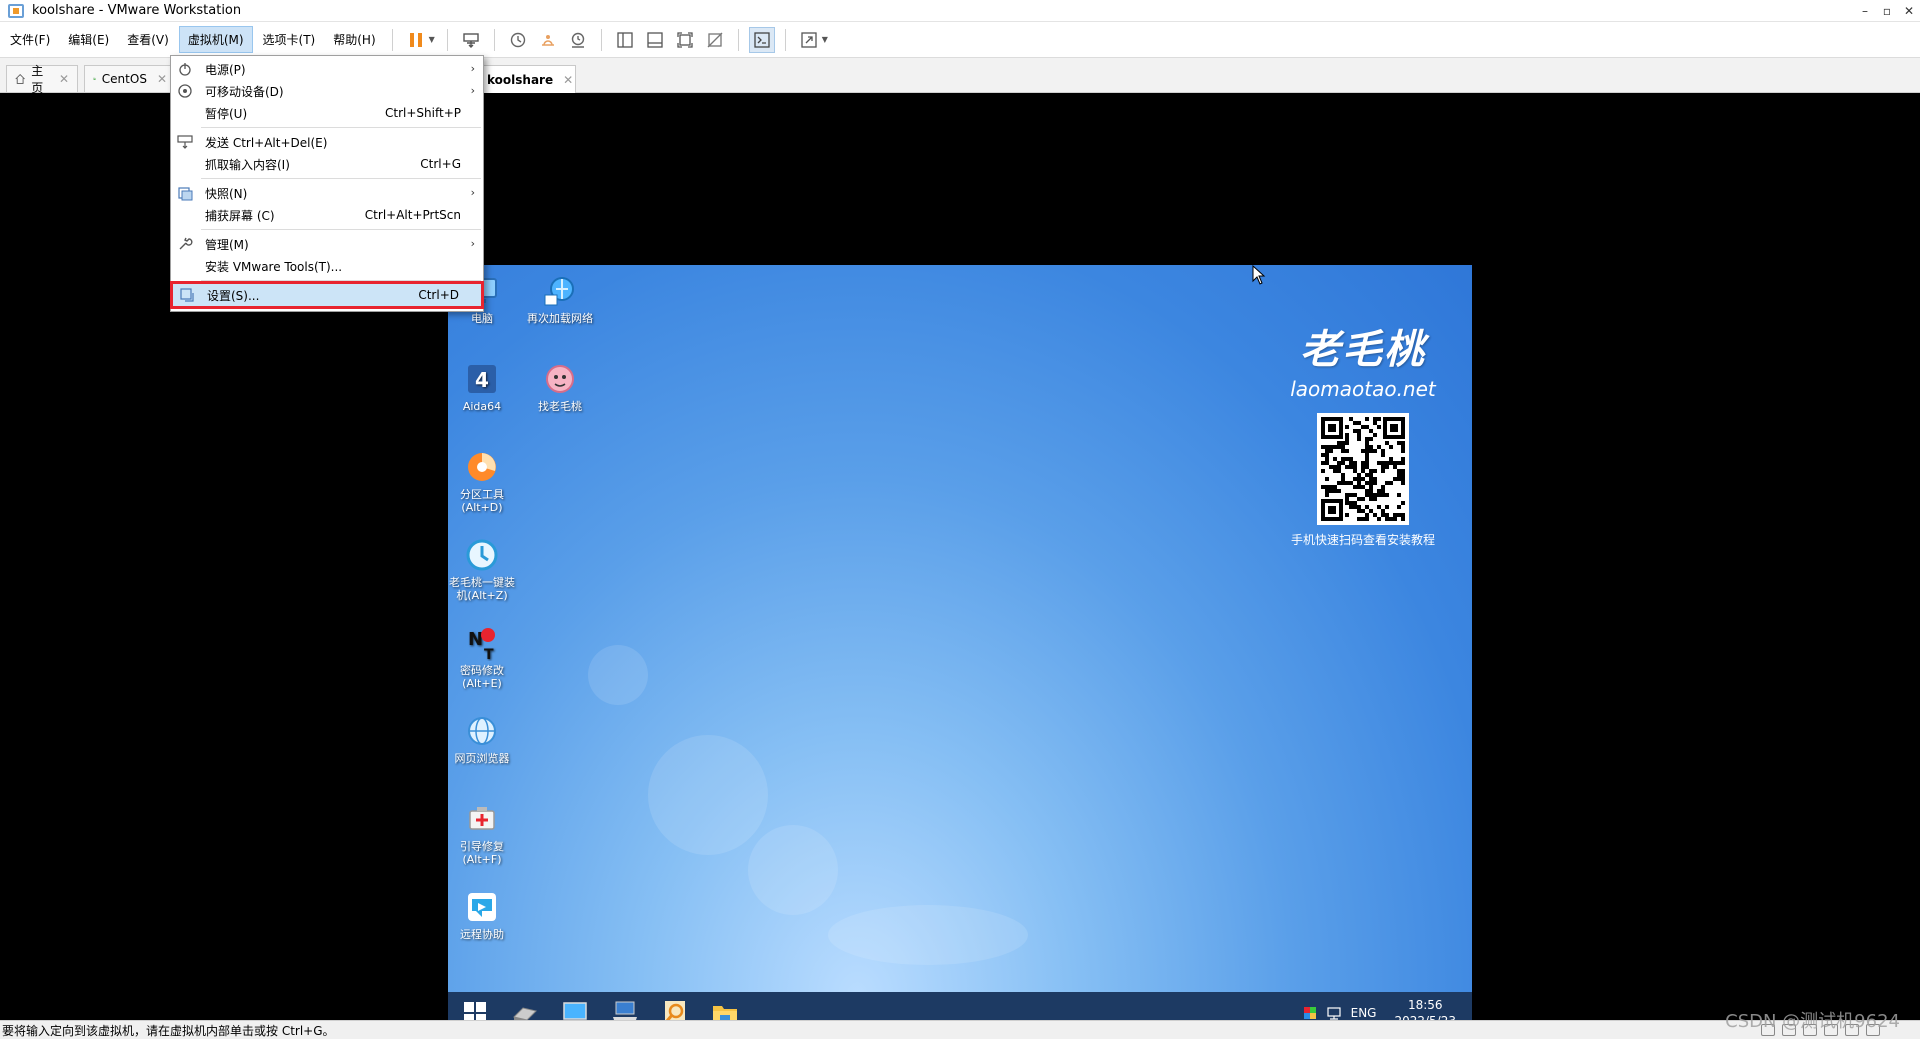 The width and height of the screenshot is (1920, 1039). I want to click on stretch-expand-icon, so click(809, 39).